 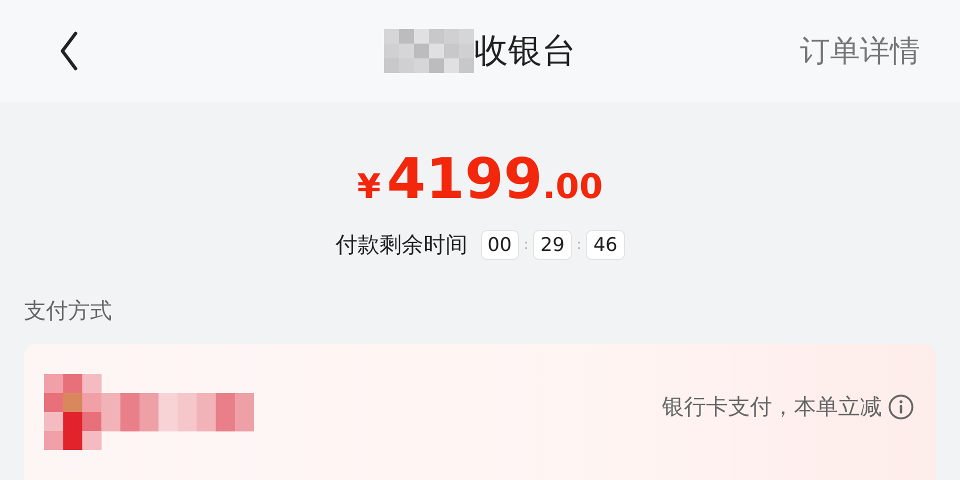 What do you see at coordinates (860, 51) in the screenshot?
I see `order-details-link: 订单详情` at bounding box center [860, 51].